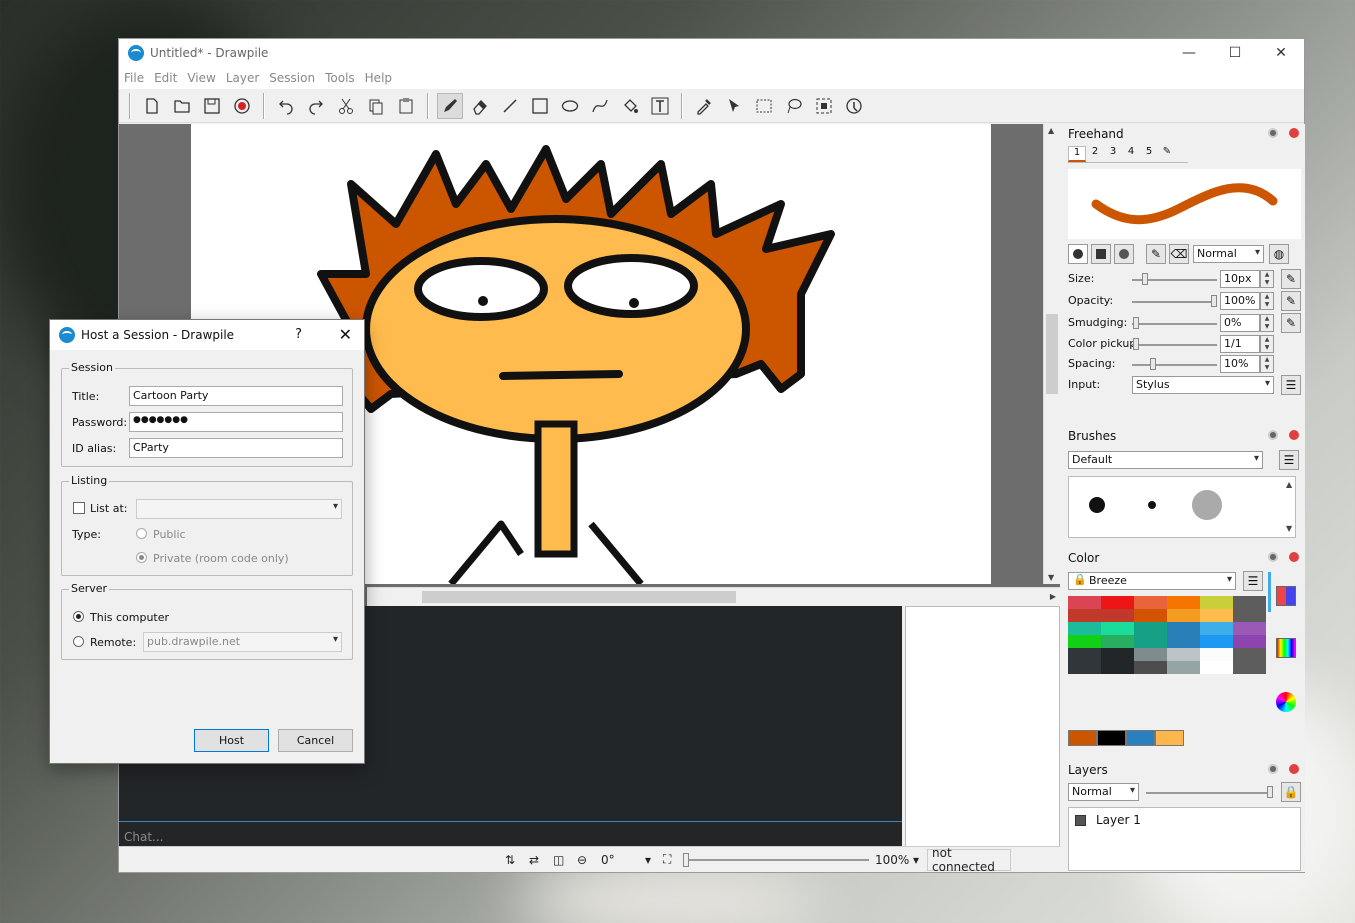  Describe the element at coordinates (1179, 254) in the screenshot. I see `eraser-mode-icon: ⌫` at that location.